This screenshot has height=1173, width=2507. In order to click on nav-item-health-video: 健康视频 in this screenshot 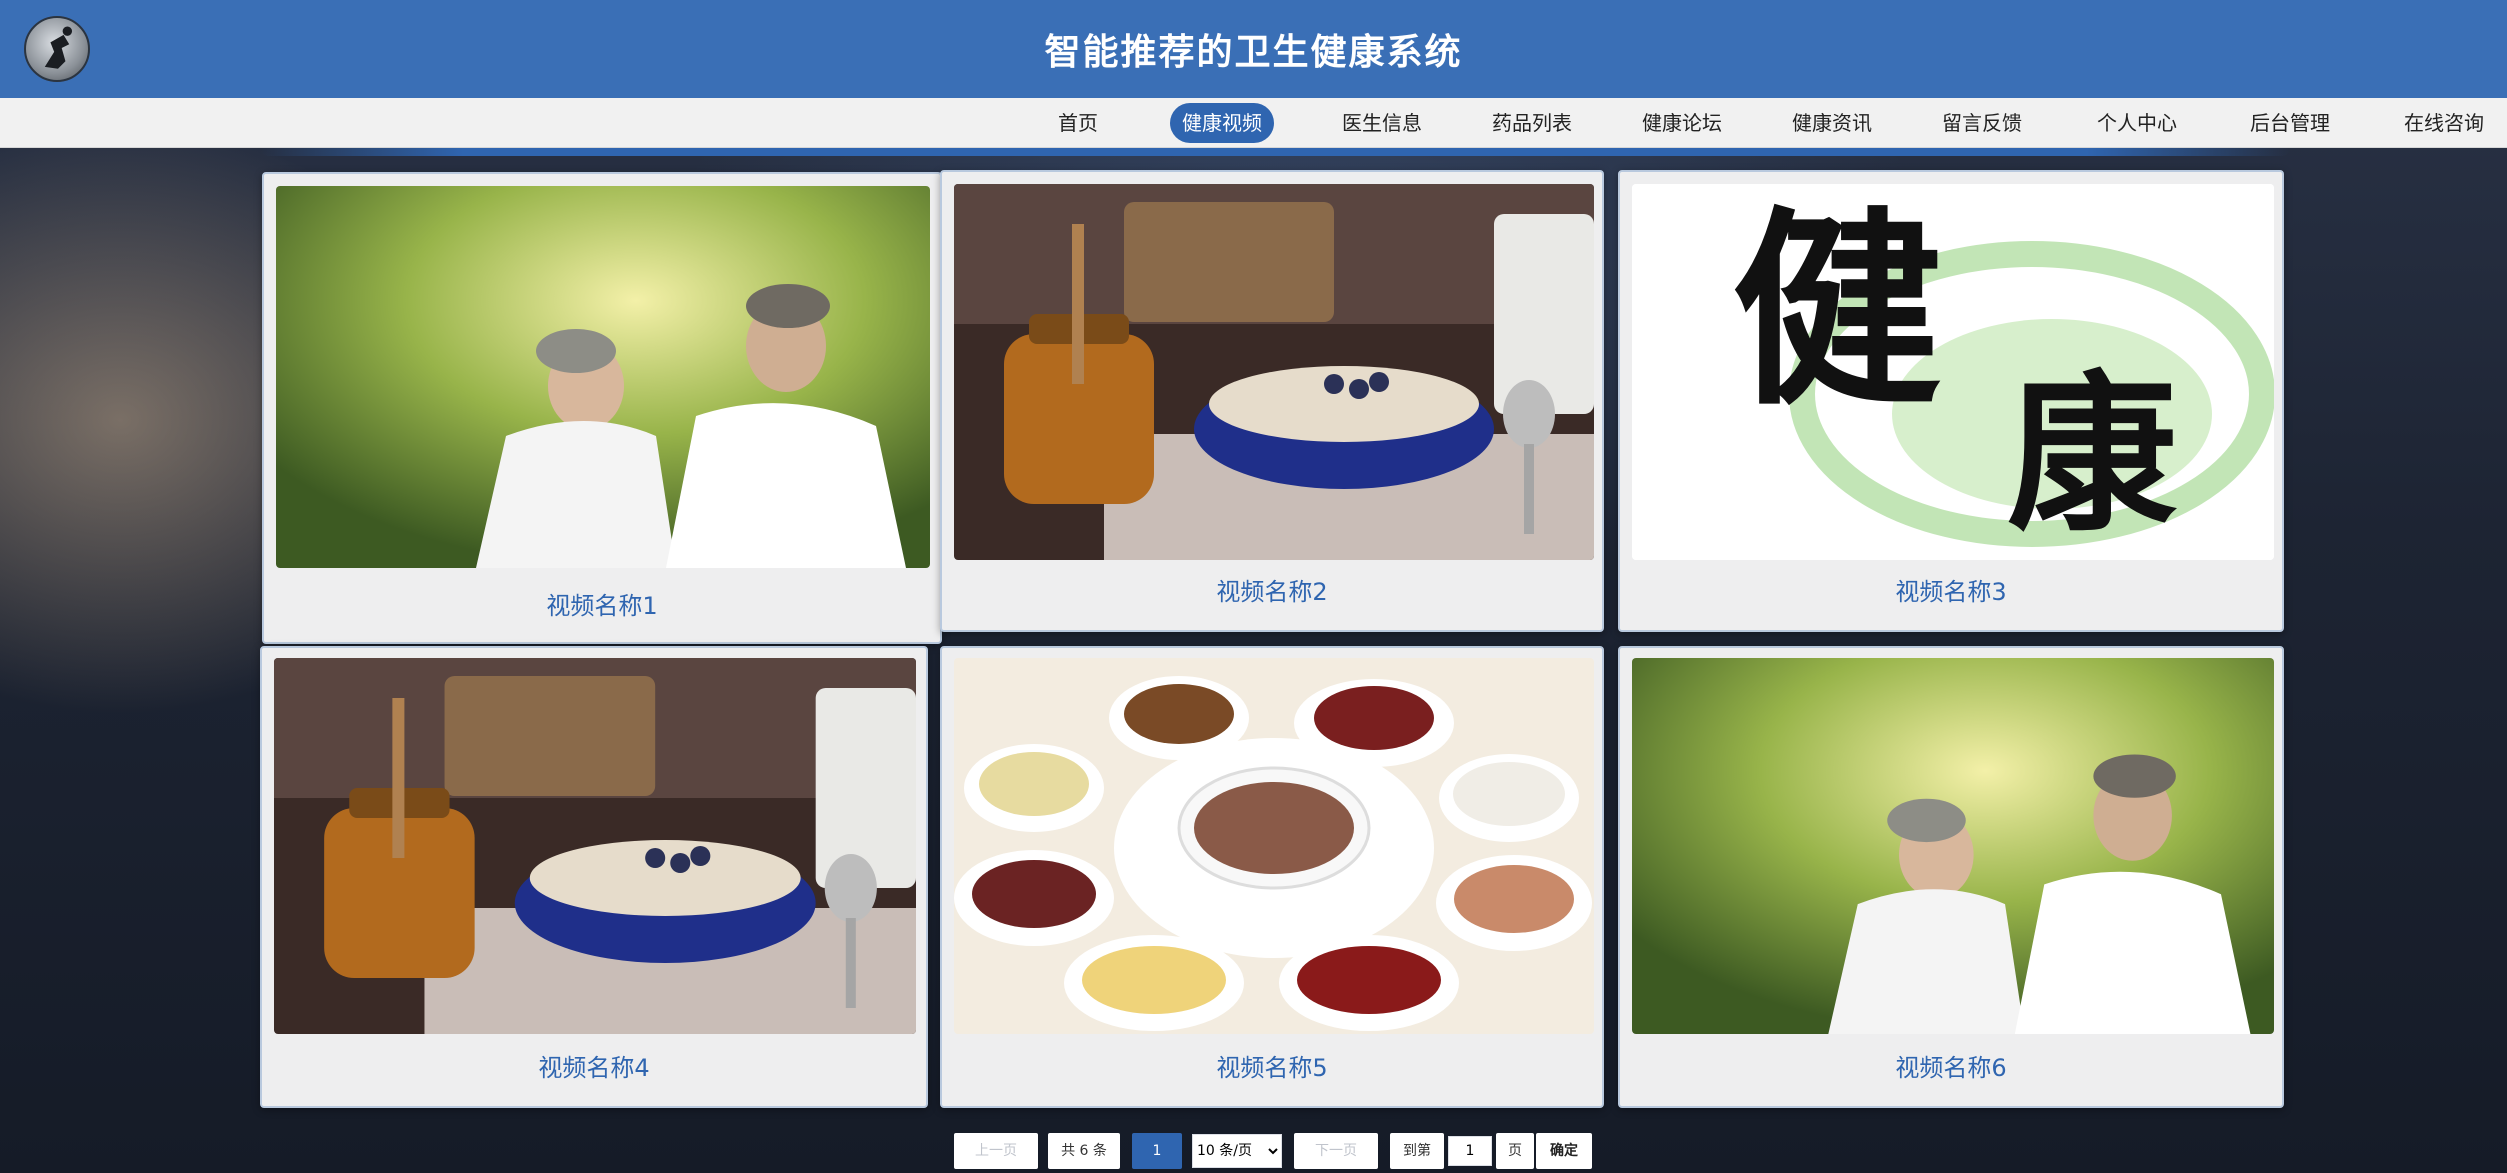, I will do `click(1222, 123)`.